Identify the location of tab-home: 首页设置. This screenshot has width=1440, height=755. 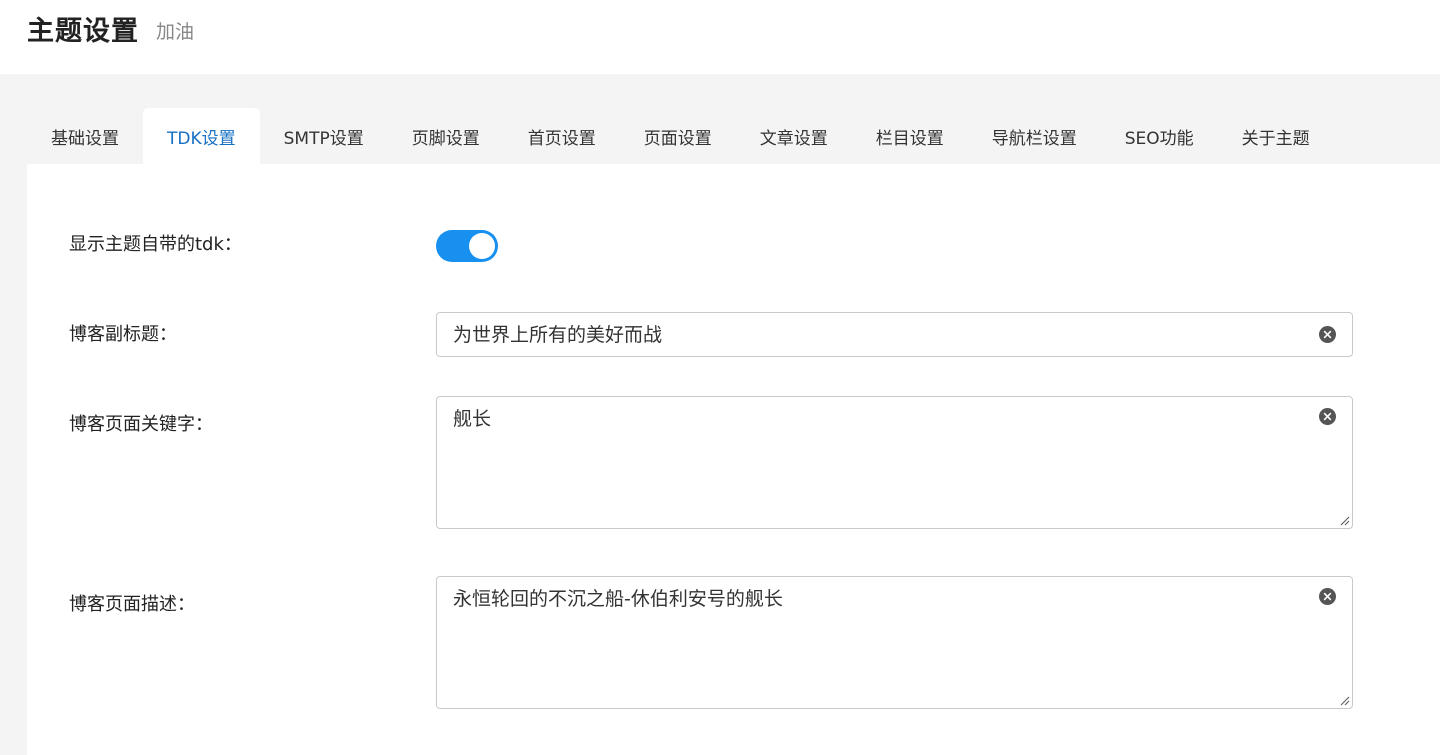
(562, 136).